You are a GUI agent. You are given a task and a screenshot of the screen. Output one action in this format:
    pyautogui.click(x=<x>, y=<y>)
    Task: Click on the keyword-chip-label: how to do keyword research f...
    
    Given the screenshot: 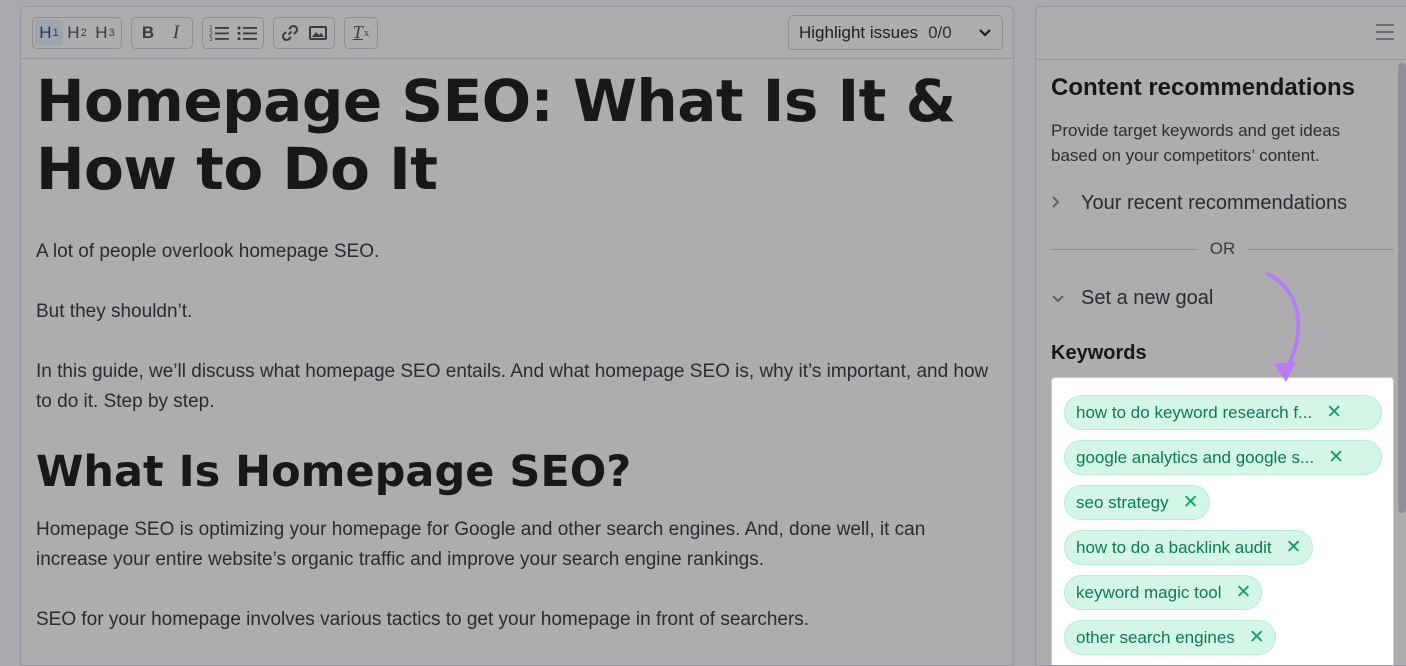 What is the action you would take?
    pyautogui.click(x=1194, y=412)
    